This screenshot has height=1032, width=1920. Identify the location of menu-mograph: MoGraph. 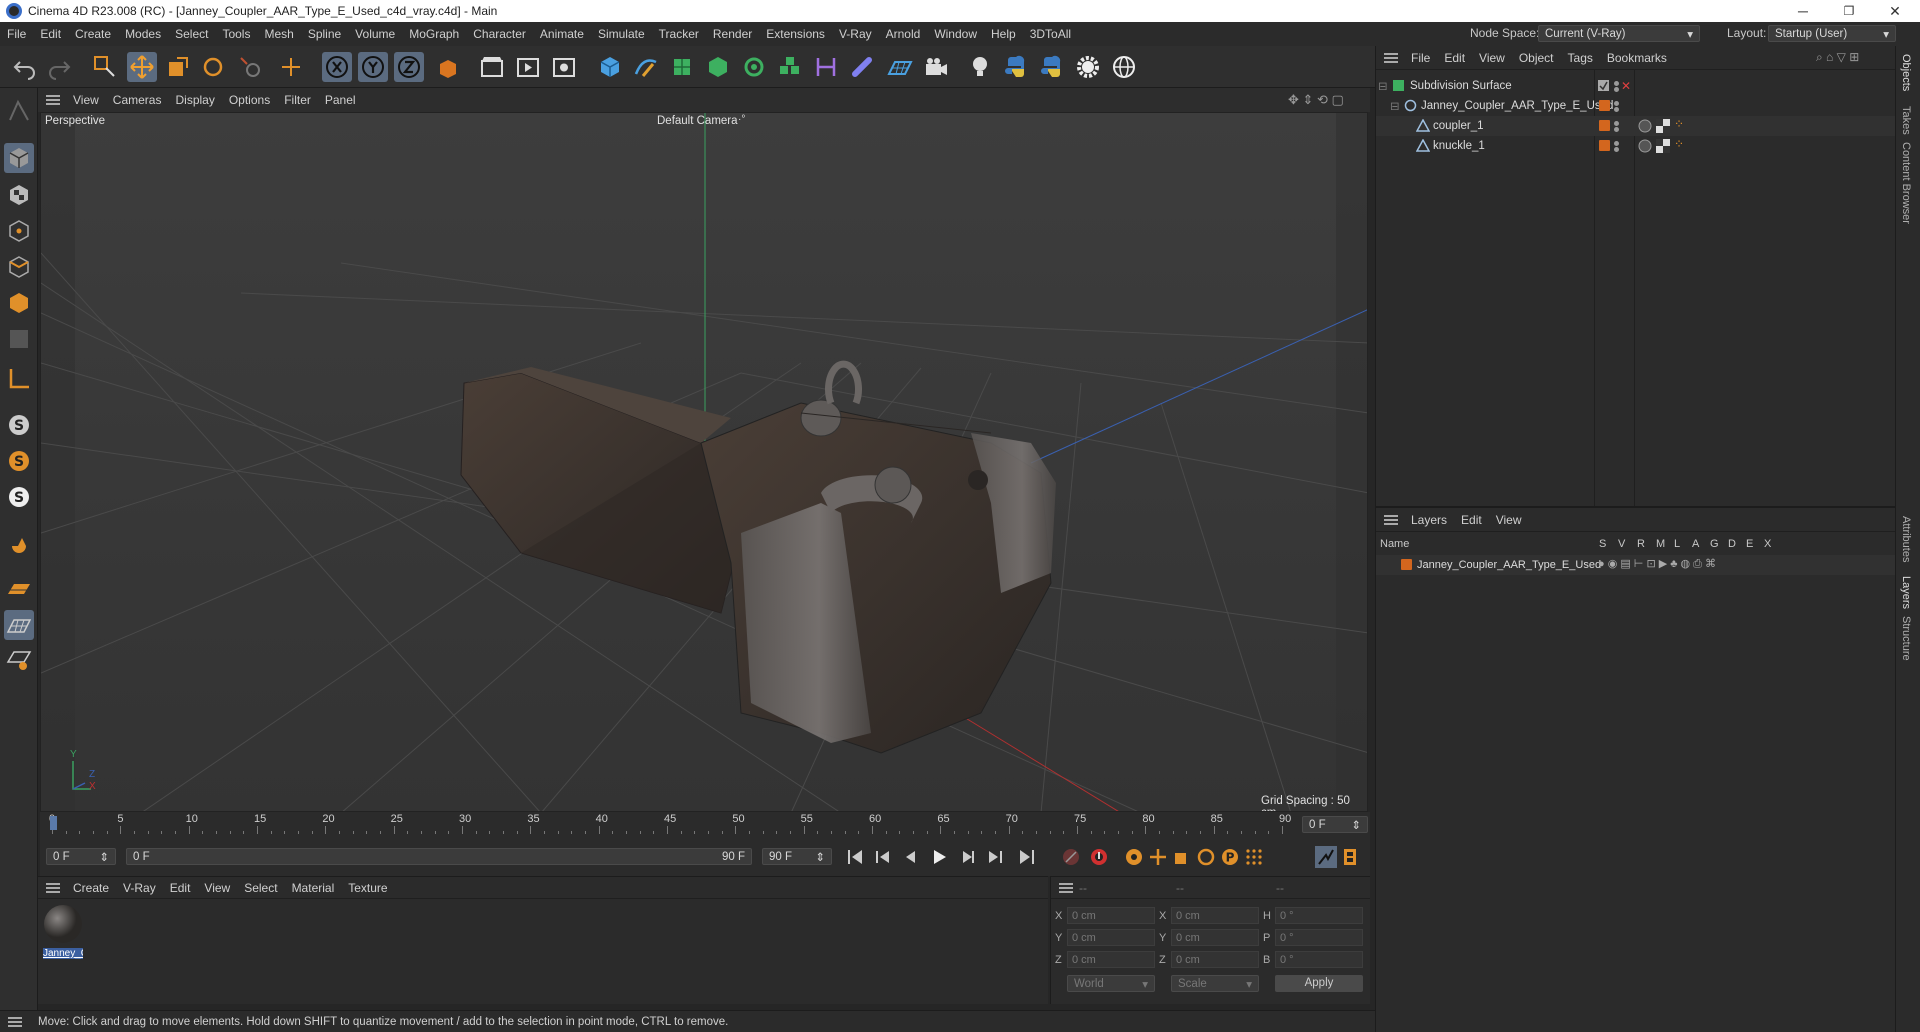
(434, 34).